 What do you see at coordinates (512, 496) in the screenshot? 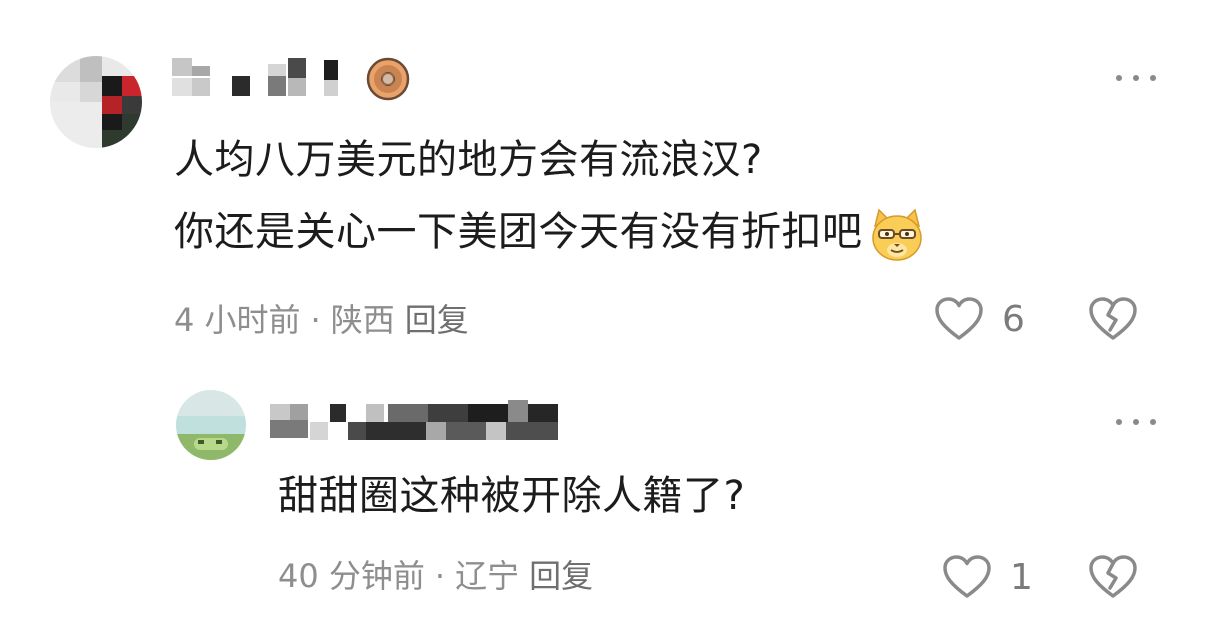
I see `comment-text-line: 甜甜圈这种被开除人籍了?` at bounding box center [512, 496].